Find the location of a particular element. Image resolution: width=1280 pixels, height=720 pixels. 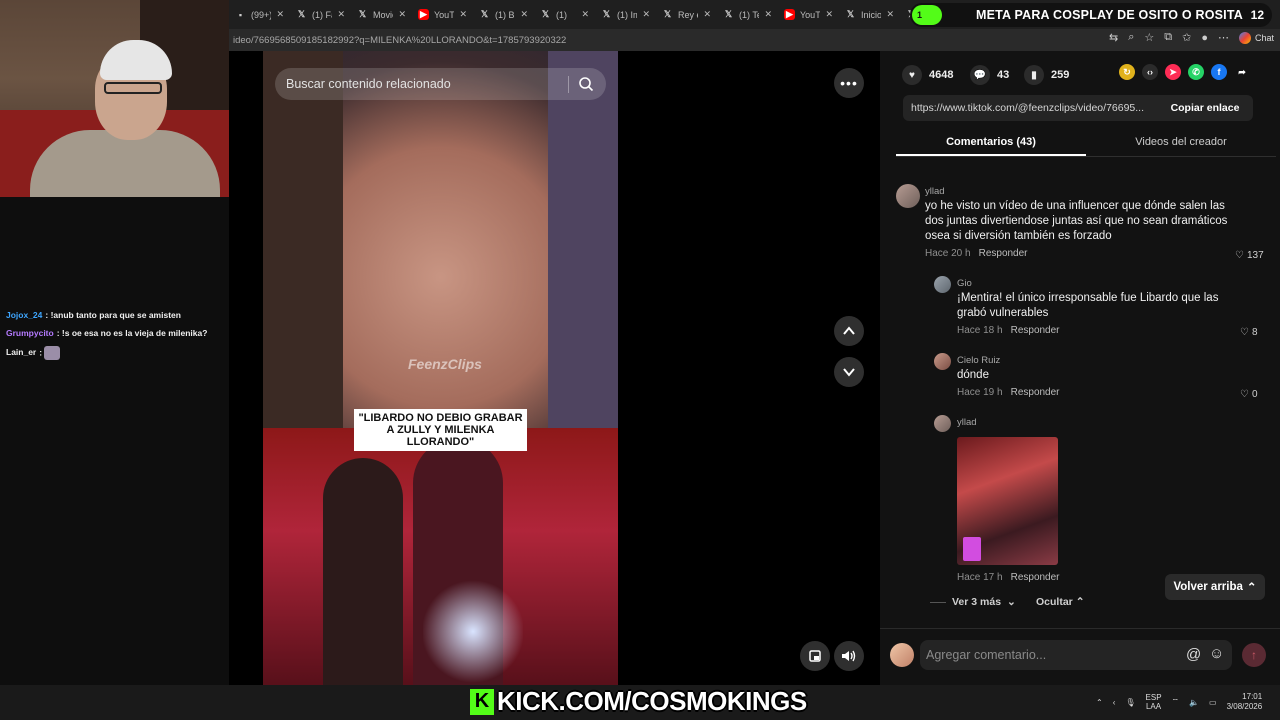

hide-replies-button: Ocultar ⌃ is located at coordinates (1060, 602).